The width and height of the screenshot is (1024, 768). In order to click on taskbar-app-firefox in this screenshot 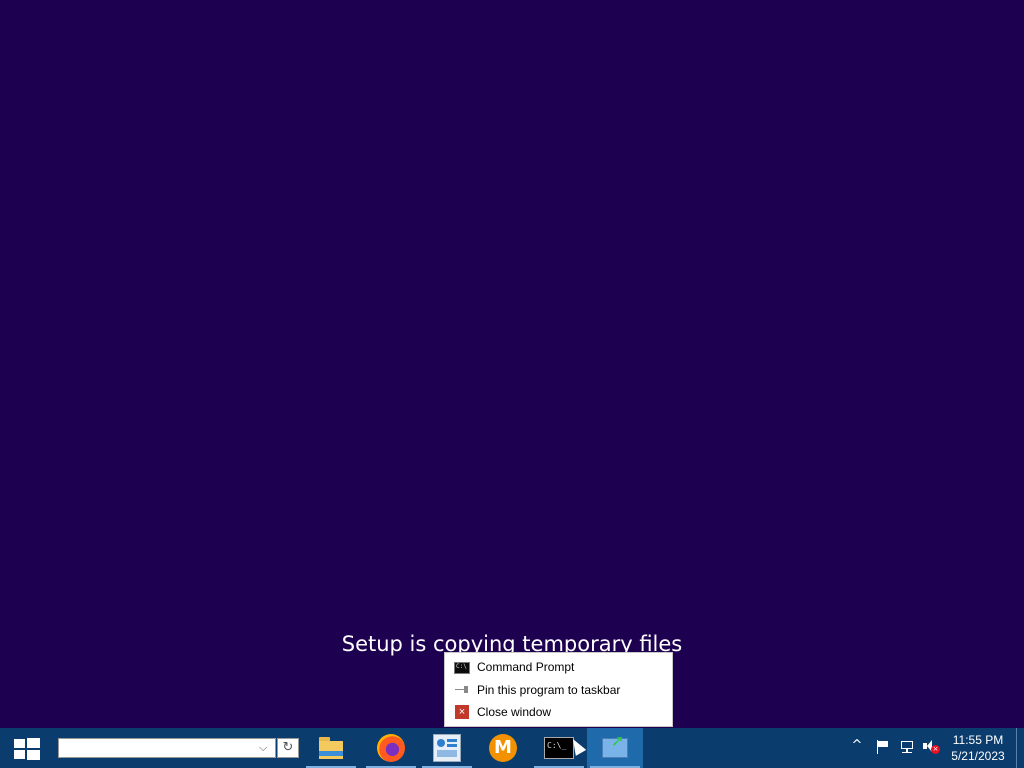, I will do `click(391, 748)`.